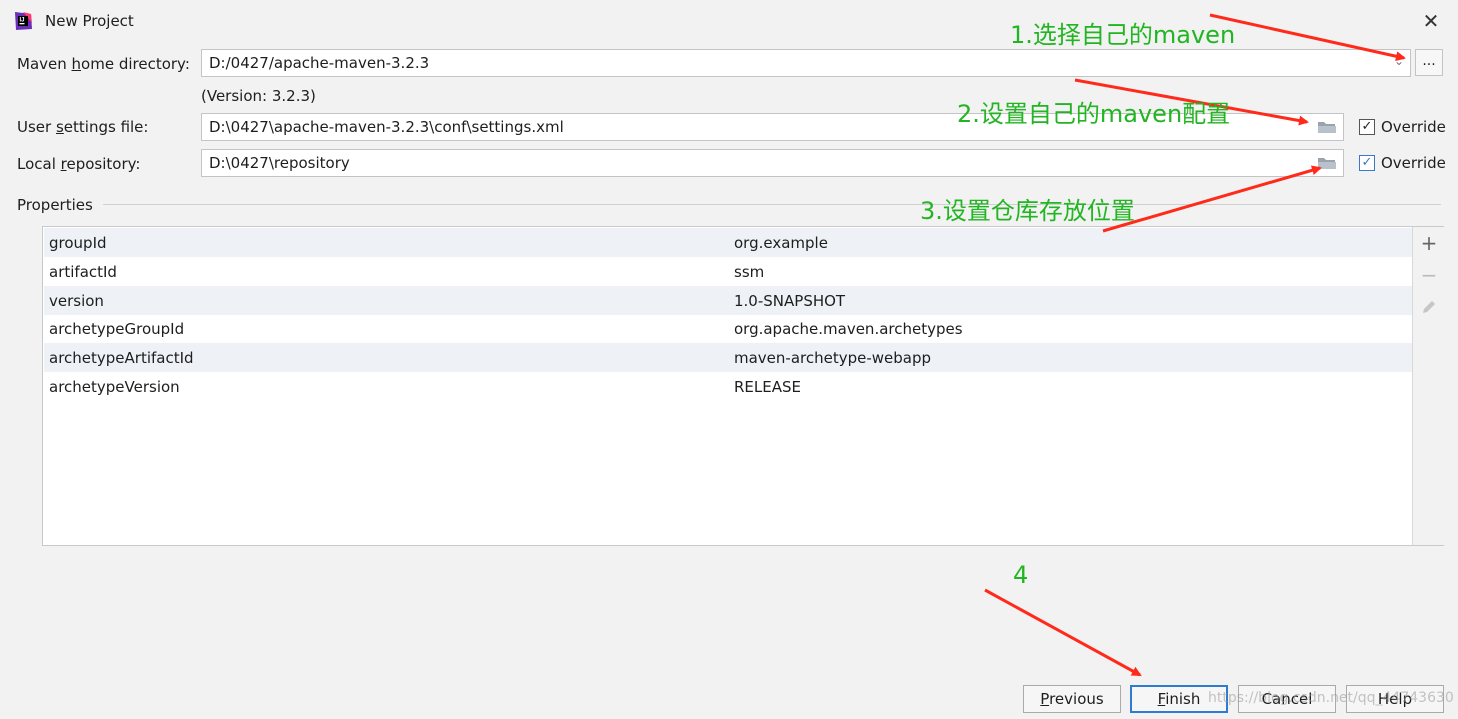 The image size is (1458, 719). I want to click on annotation-step1: 1.选择自己的maven, so click(1123, 35).